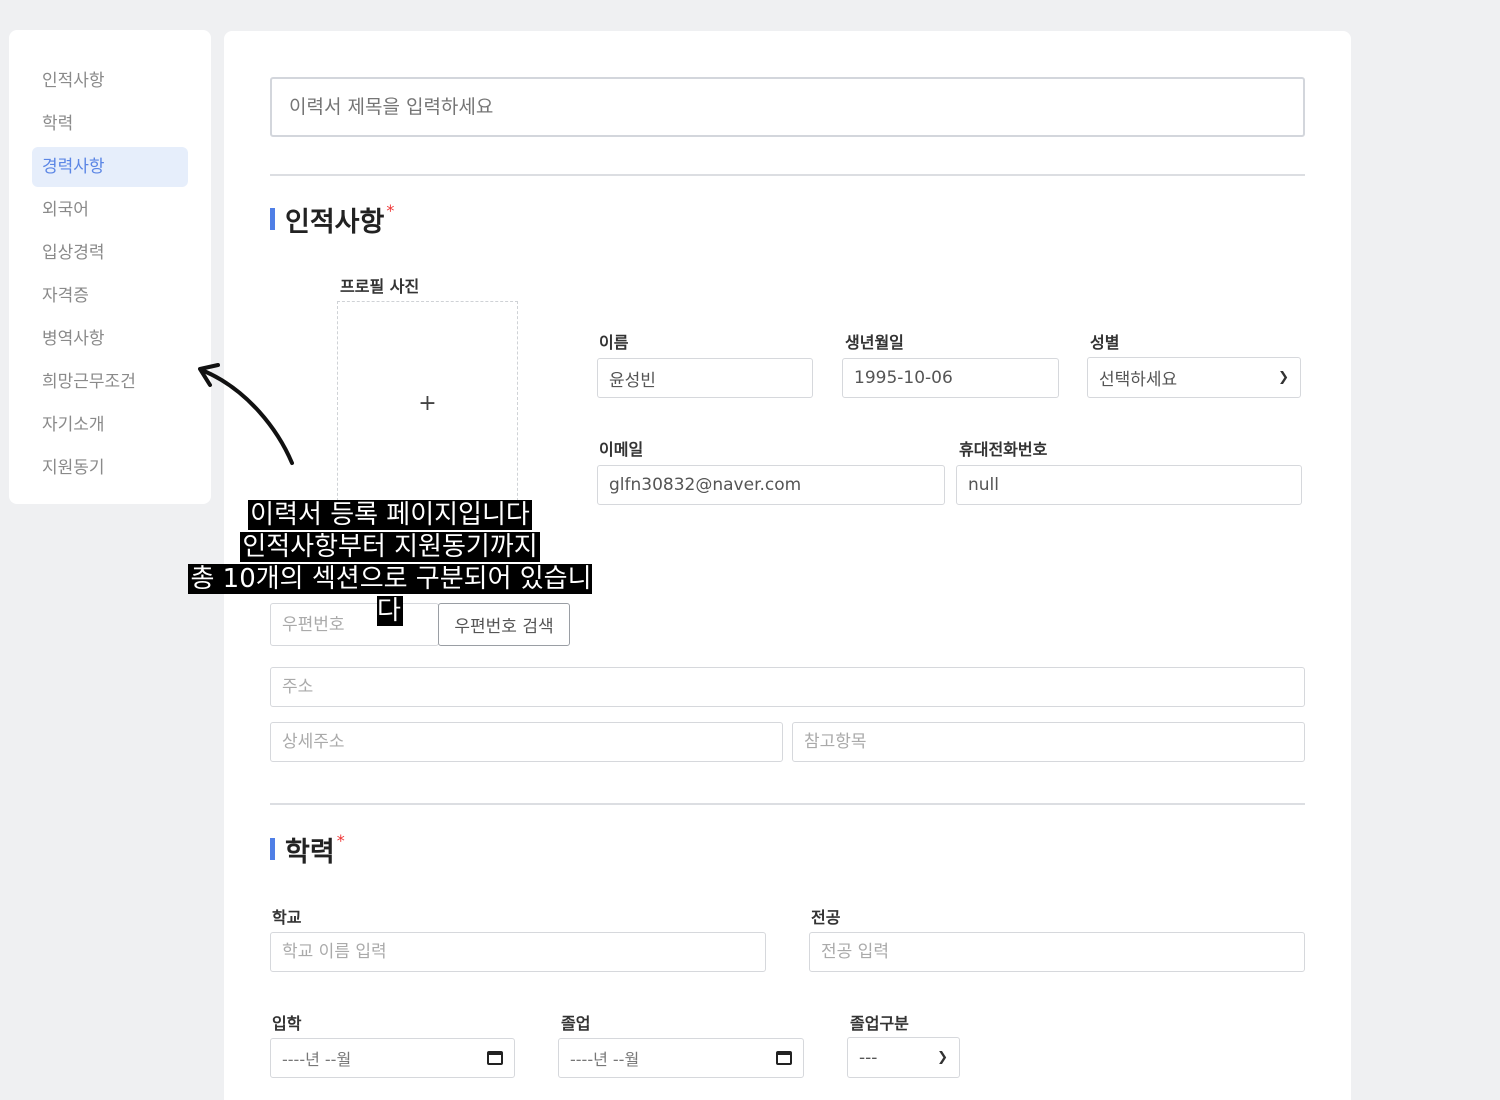 The image size is (1500, 1100). What do you see at coordinates (576, 1023) in the screenshot?
I see `graduation-label: 졸업` at bounding box center [576, 1023].